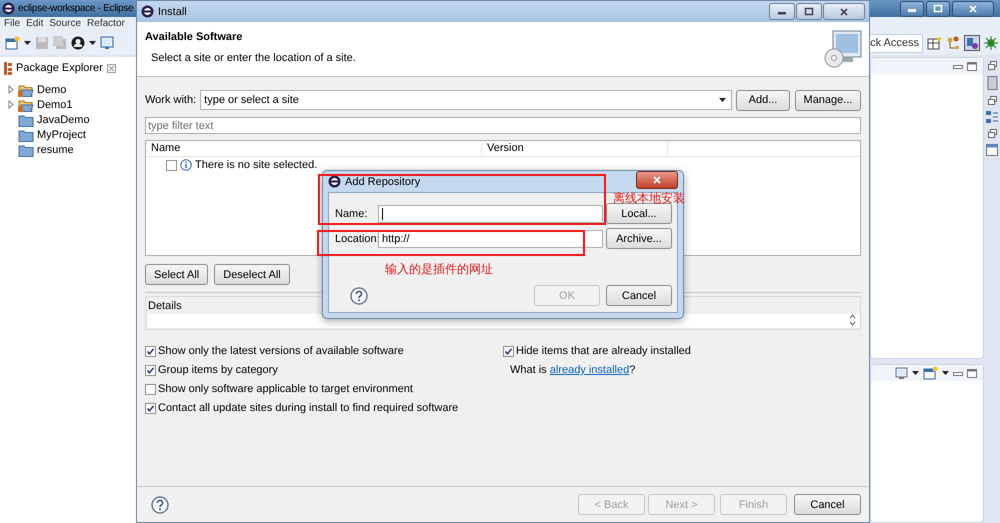  What do you see at coordinates (852, 320) in the screenshot?
I see `scroll-arrows-icon` at bounding box center [852, 320].